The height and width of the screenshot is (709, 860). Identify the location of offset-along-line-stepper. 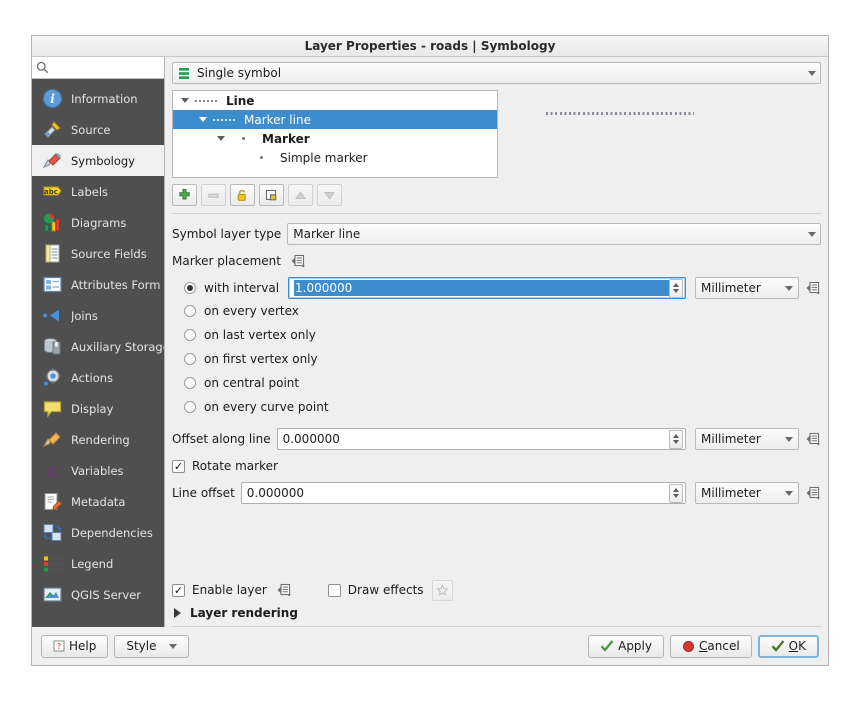
(676, 439).